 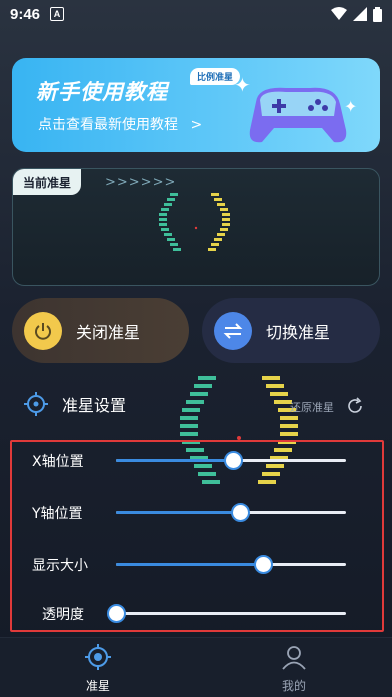 What do you see at coordinates (196, 14) in the screenshot?
I see `status-bar: 9:46 A` at bounding box center [196, 14].